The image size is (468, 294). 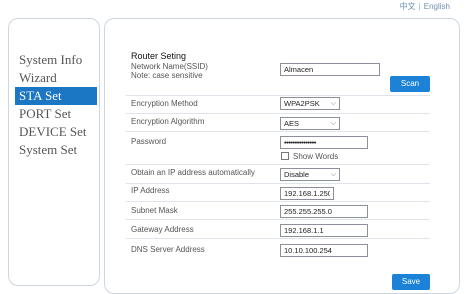 I want to click on ip-address-label: IP Address, so click(x=150, y=190).